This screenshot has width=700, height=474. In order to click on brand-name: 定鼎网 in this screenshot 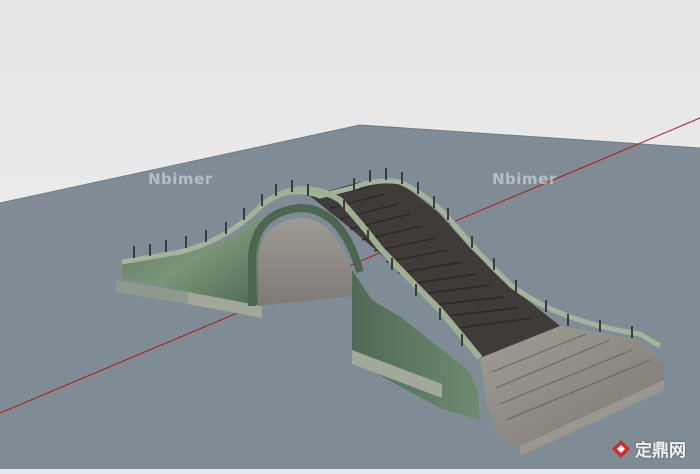, I will do `click(660, 451)`.